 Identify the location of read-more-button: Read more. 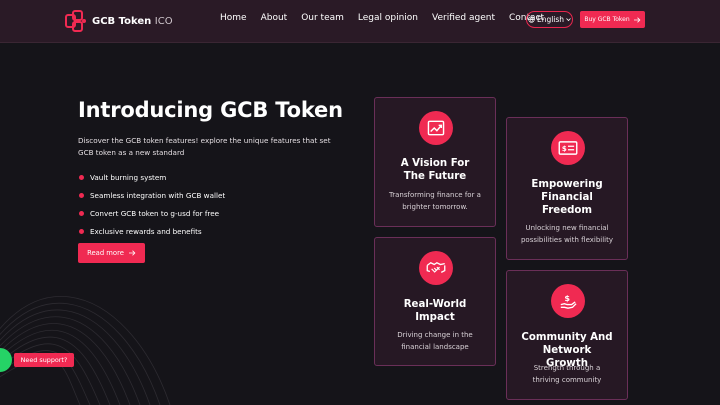
(111, 253).